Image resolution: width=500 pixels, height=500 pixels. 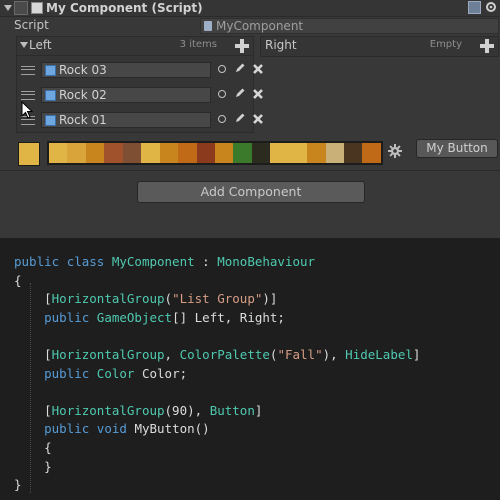 What do you see at coordinates (161, 373) in the screenshot?
I see `code-token: Color;` at bounding box center [161, 373].